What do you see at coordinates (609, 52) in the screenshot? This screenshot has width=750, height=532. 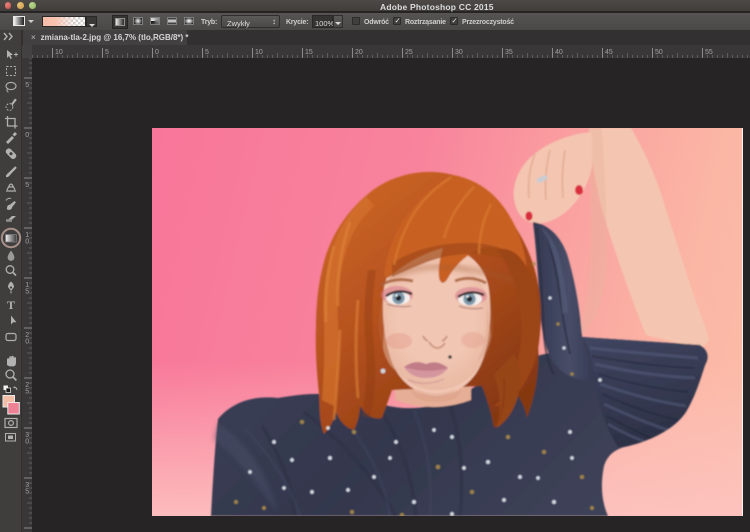 I see `svg-text: 45` at bounding box center [609, 52].